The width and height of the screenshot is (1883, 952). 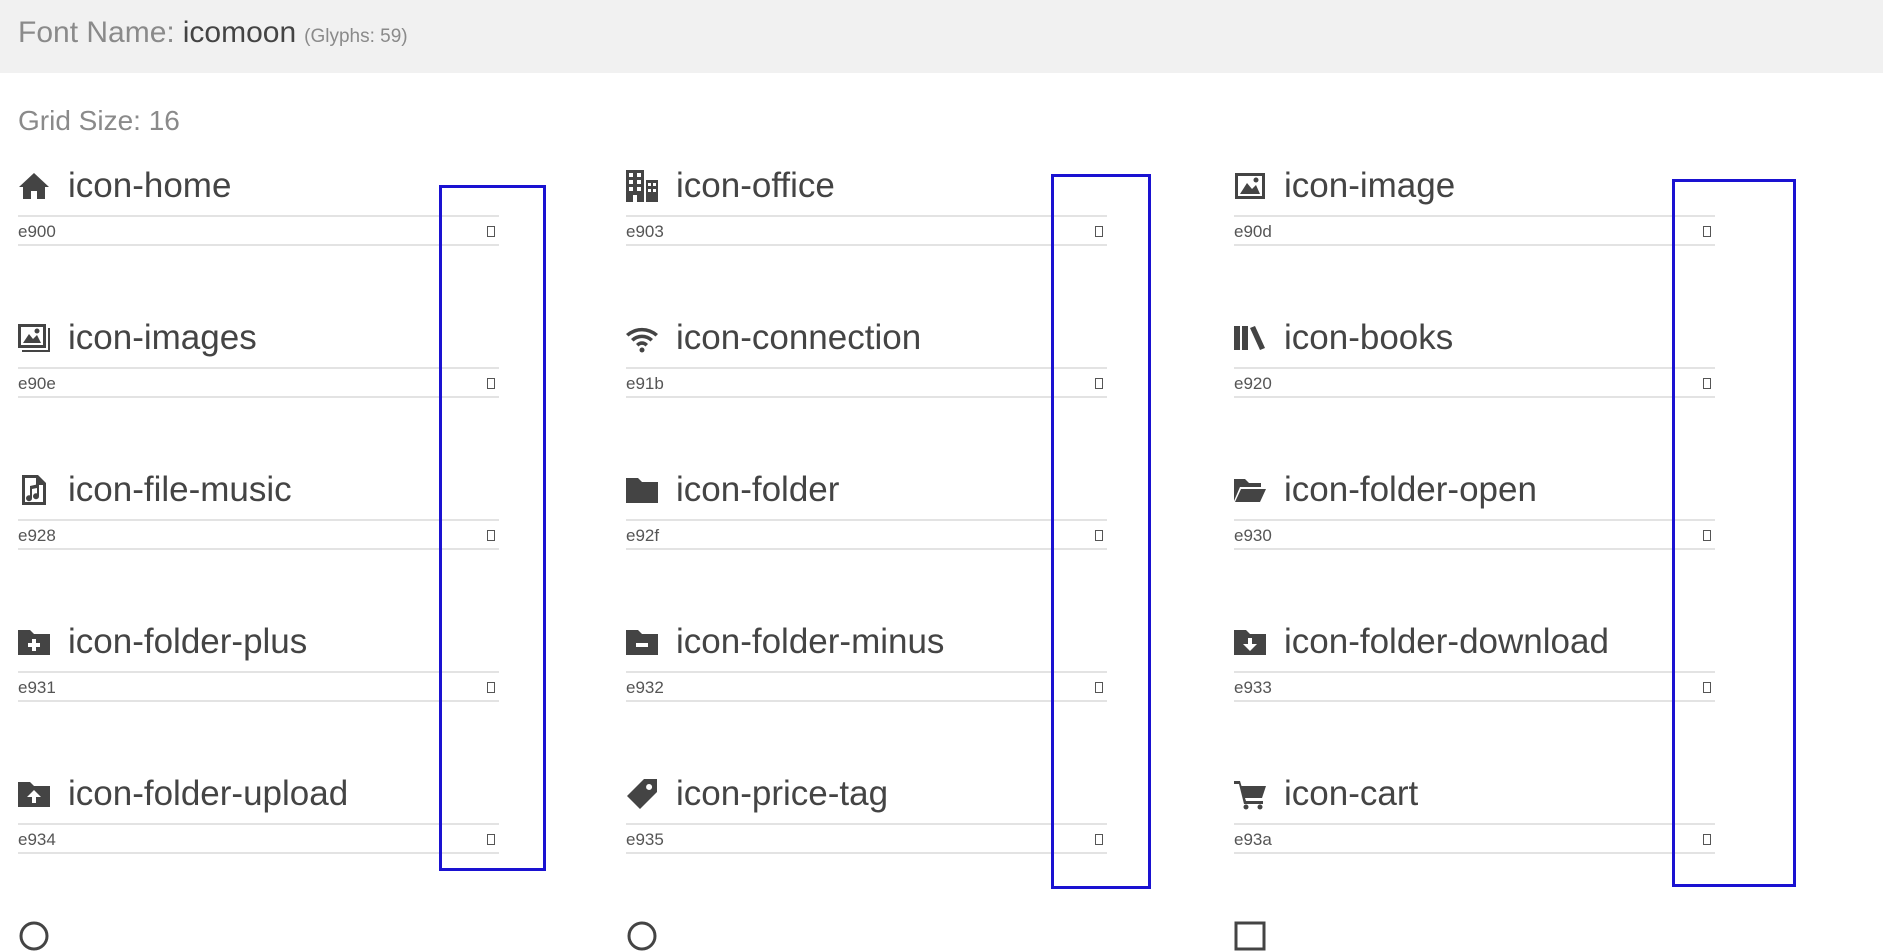 What do you see at coordinates (755, 185) in the screenshot?
I see `glyph-name: icon-office` at bounding box center [755, 185].